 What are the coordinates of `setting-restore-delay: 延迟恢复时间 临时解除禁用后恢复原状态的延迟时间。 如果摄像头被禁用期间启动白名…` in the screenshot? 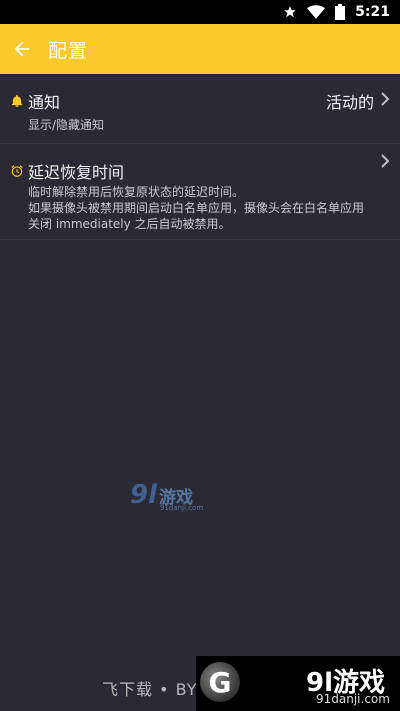 It's located at (200, 192).